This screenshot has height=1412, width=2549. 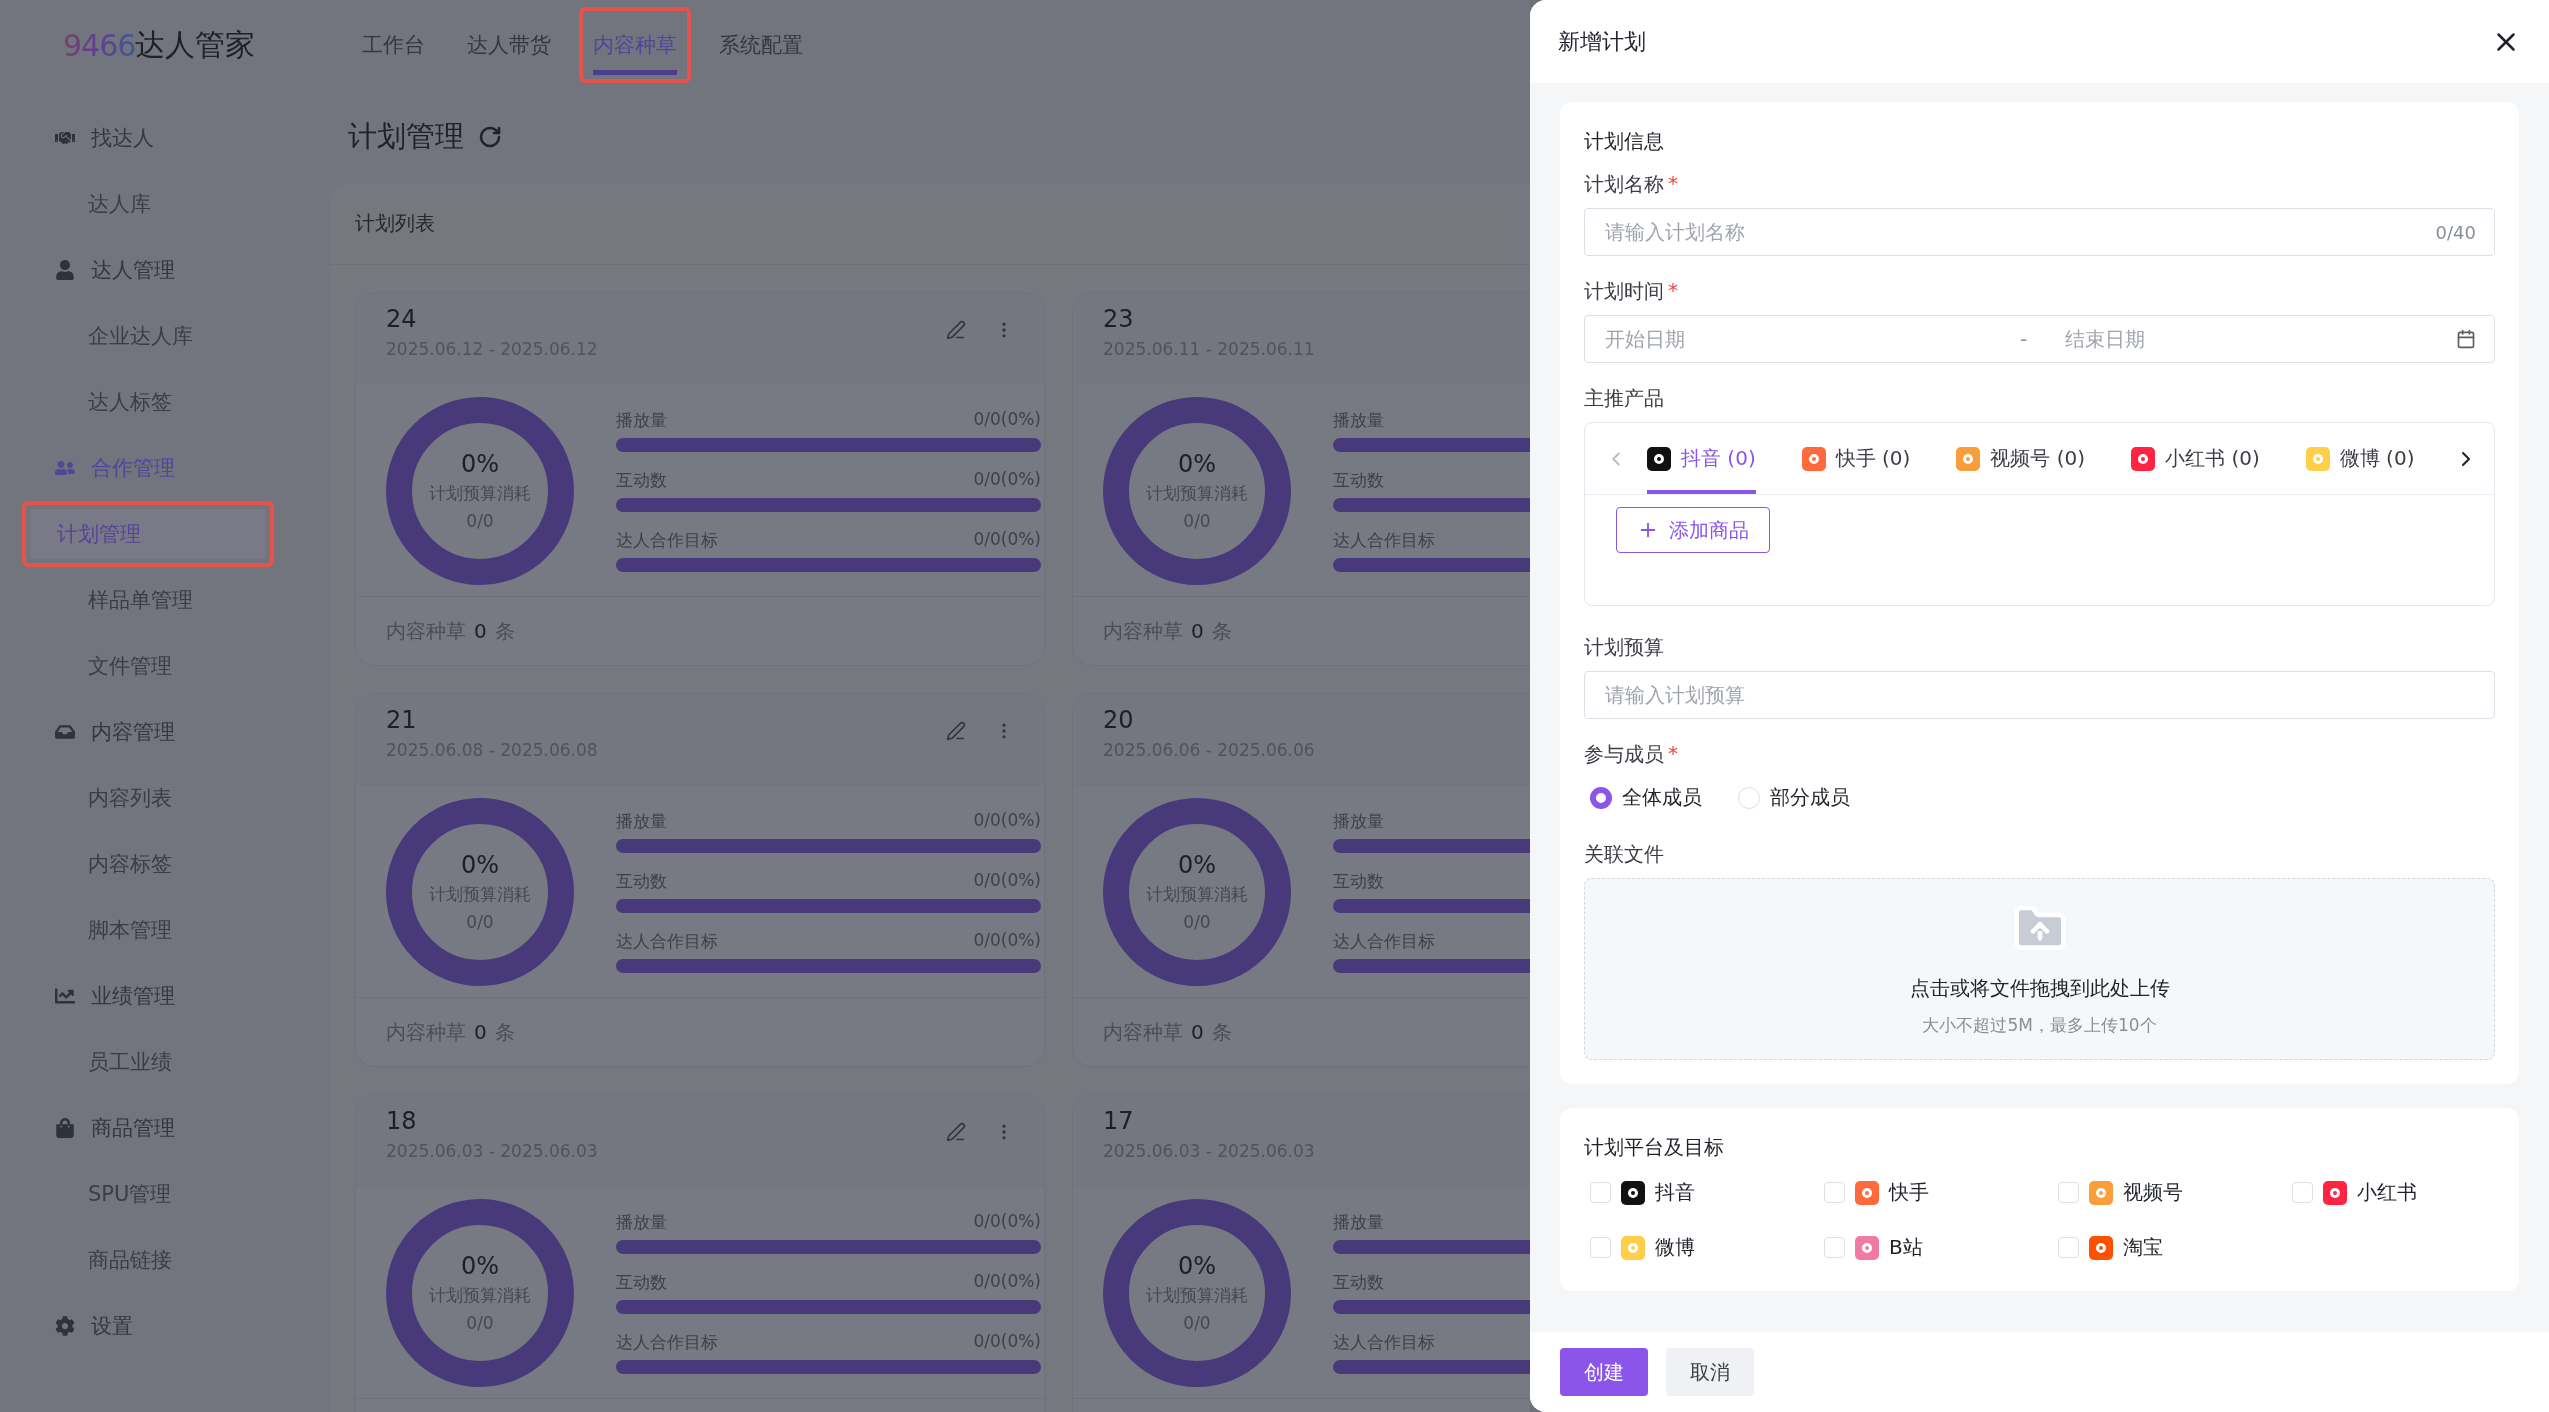 I want to click on char-counter: 0/40, so click(x=2455, y=232).